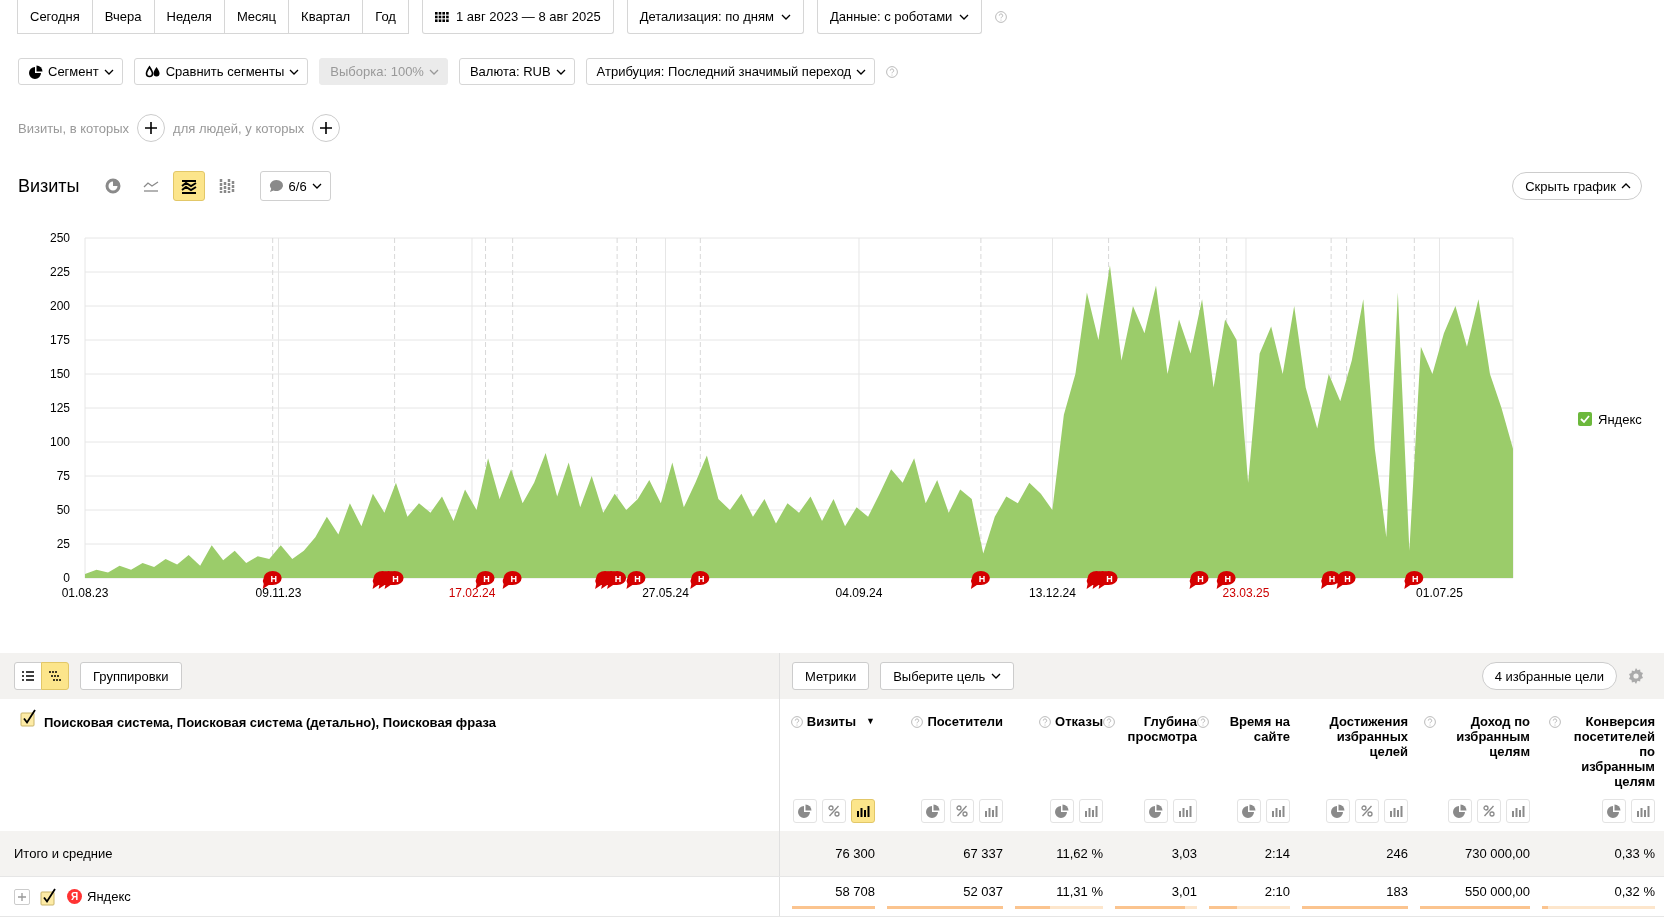 The height and width of the screenshot is (922, 1664). Describe the element at coordinates (74, 128) in the screenshot. I see `condition-label: Визиты, в которых` at that location.